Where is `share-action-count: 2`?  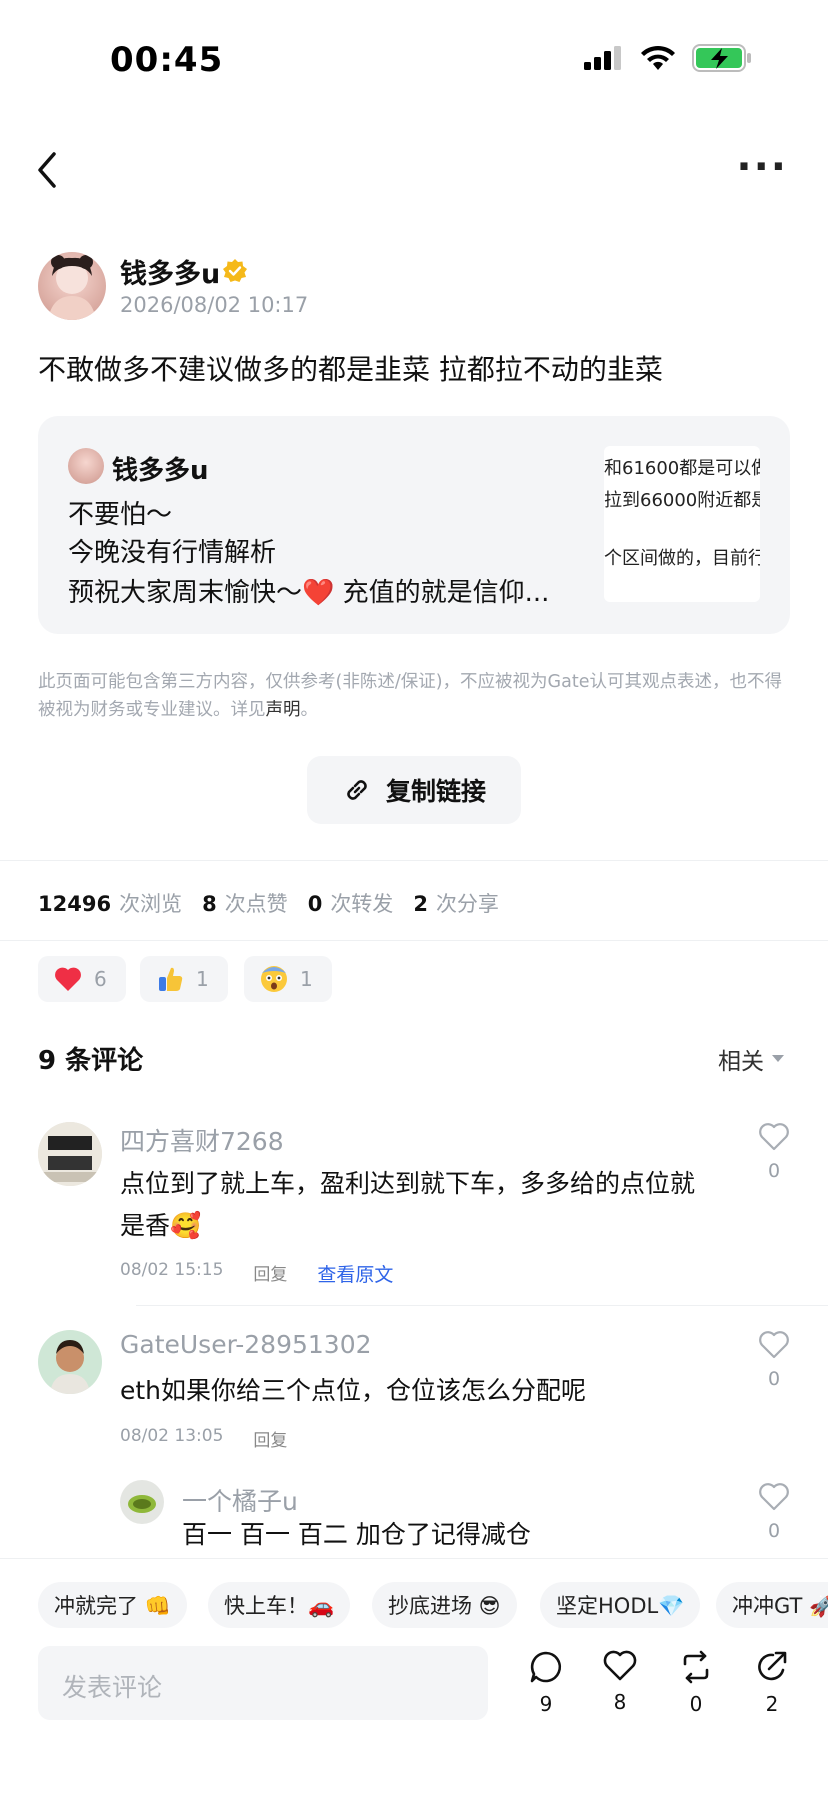 share-action-count: 2 is located at coordinates (772, 1704).